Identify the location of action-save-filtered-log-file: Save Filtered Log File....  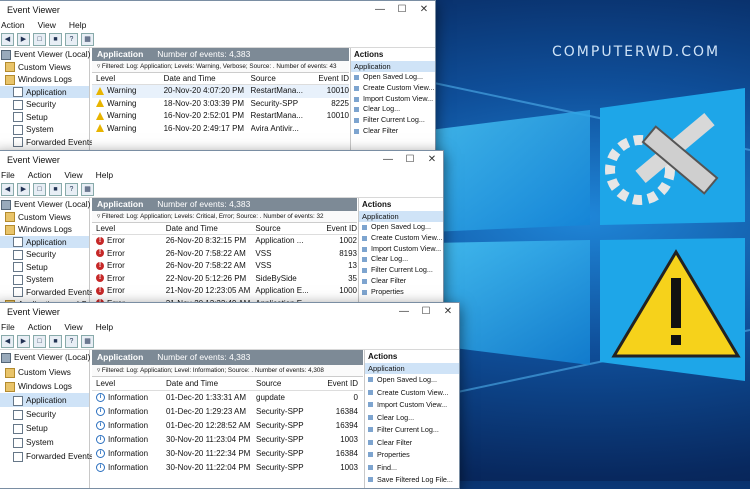
(412, 480).